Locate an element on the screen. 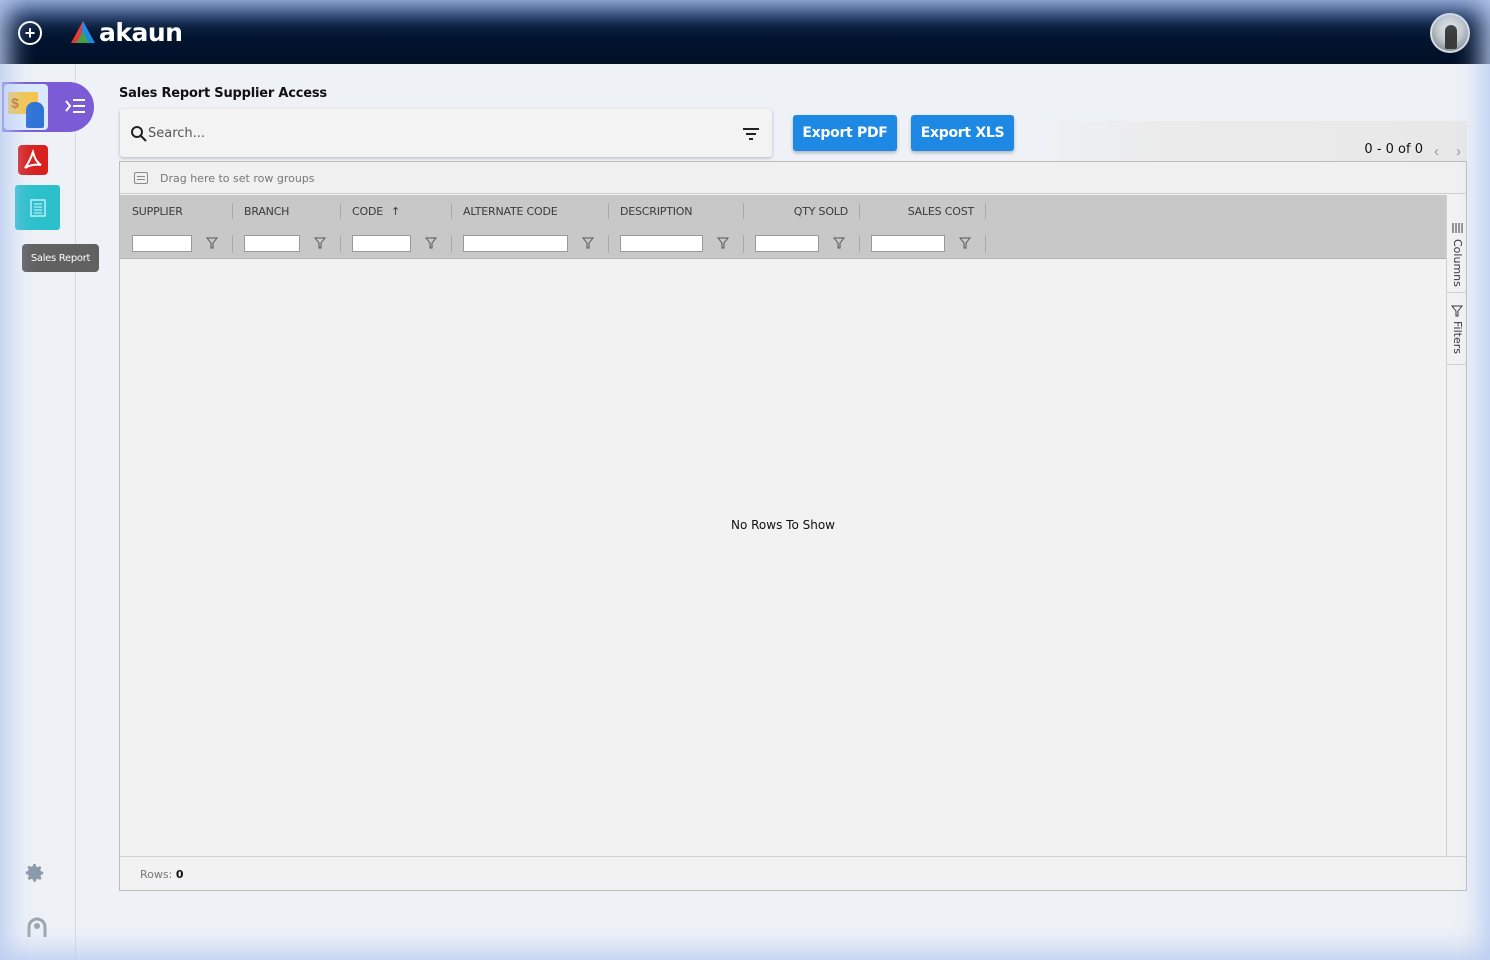 Image resolution: width=1490 pixels, height=960 pixels. sales-report-nav-button is located at coordinates (37, 207).